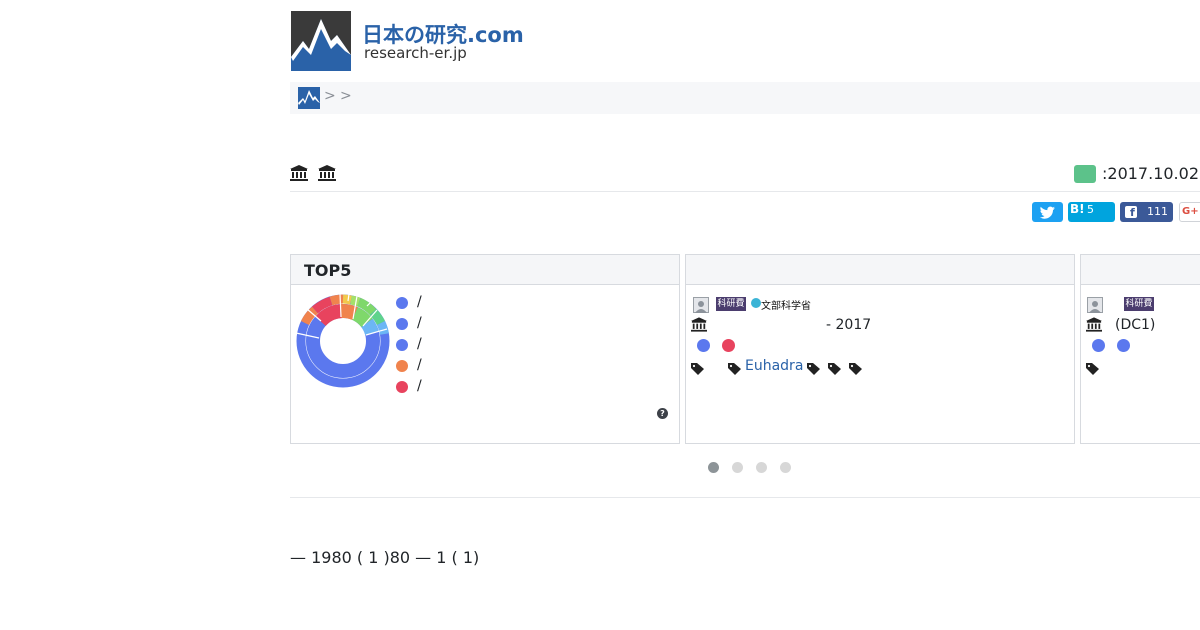 The height and width of the screenshot is (630, 1200). I want to click on facebook-icon: f, so click(1131, 212).